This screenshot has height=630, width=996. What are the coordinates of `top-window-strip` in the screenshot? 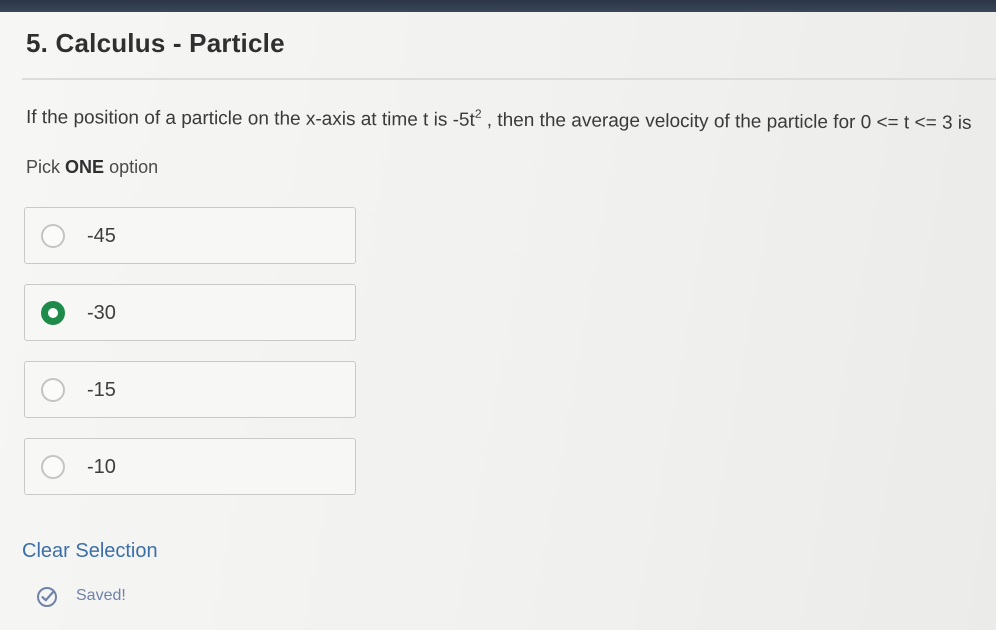 It's located at (498, 6).